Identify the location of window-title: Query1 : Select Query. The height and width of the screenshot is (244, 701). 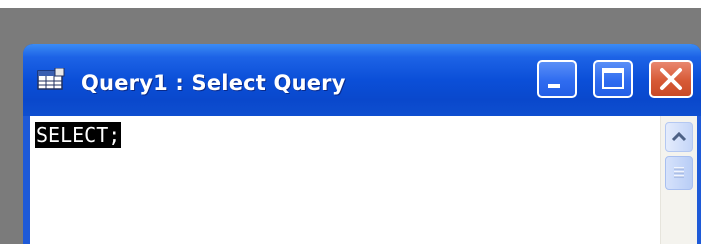
(213, 83).